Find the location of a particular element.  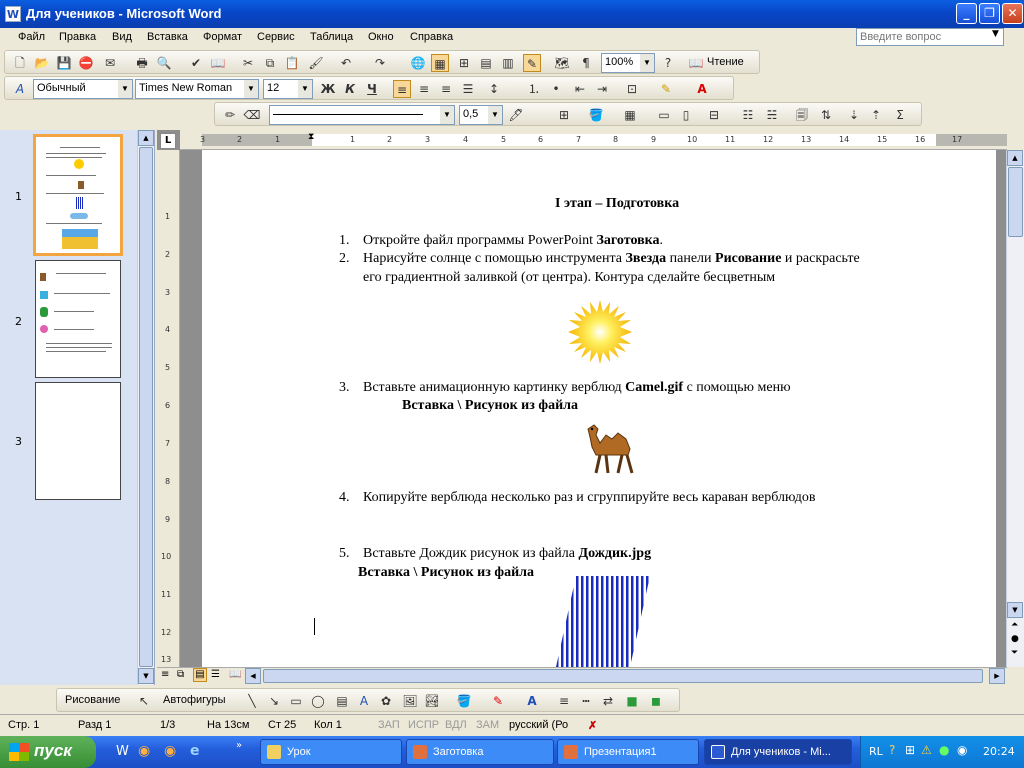

taskbar-item-presentation: Презентация1 is located at coordinates (628, 752).